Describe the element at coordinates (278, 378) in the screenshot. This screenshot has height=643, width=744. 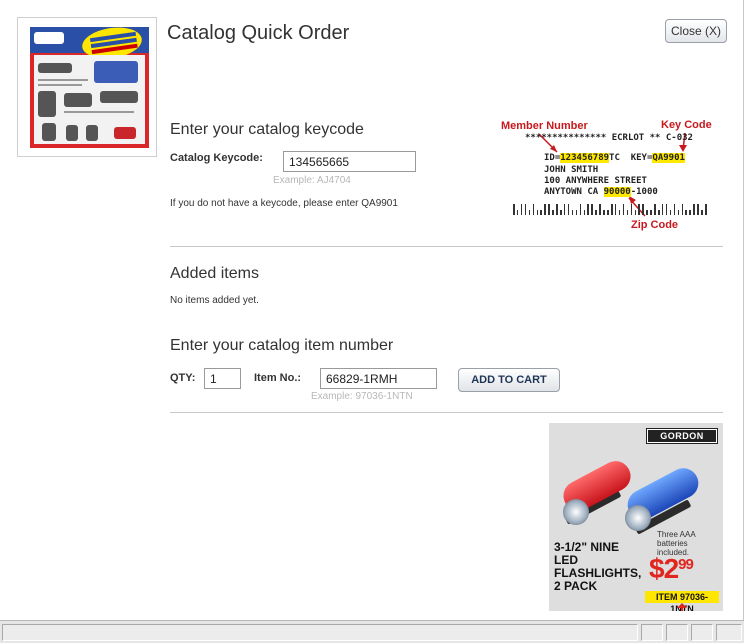
I see `item-number-label: Item No.:` at that location.